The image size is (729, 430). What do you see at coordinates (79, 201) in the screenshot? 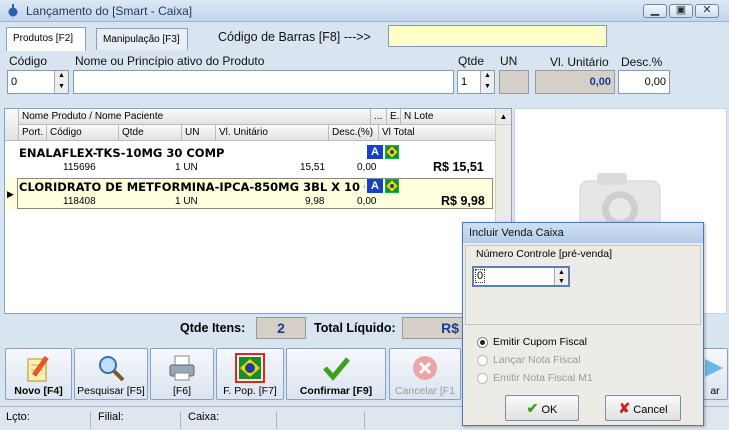
I see `row-codigo: 118408` at bounding box center [79, 201].